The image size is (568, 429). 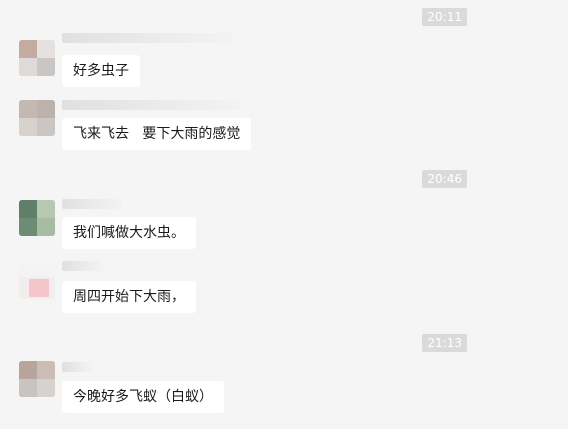 I want to click on message-bubble: 飞来飞去 要下大雨的感觉, so click(x=157, y=134).